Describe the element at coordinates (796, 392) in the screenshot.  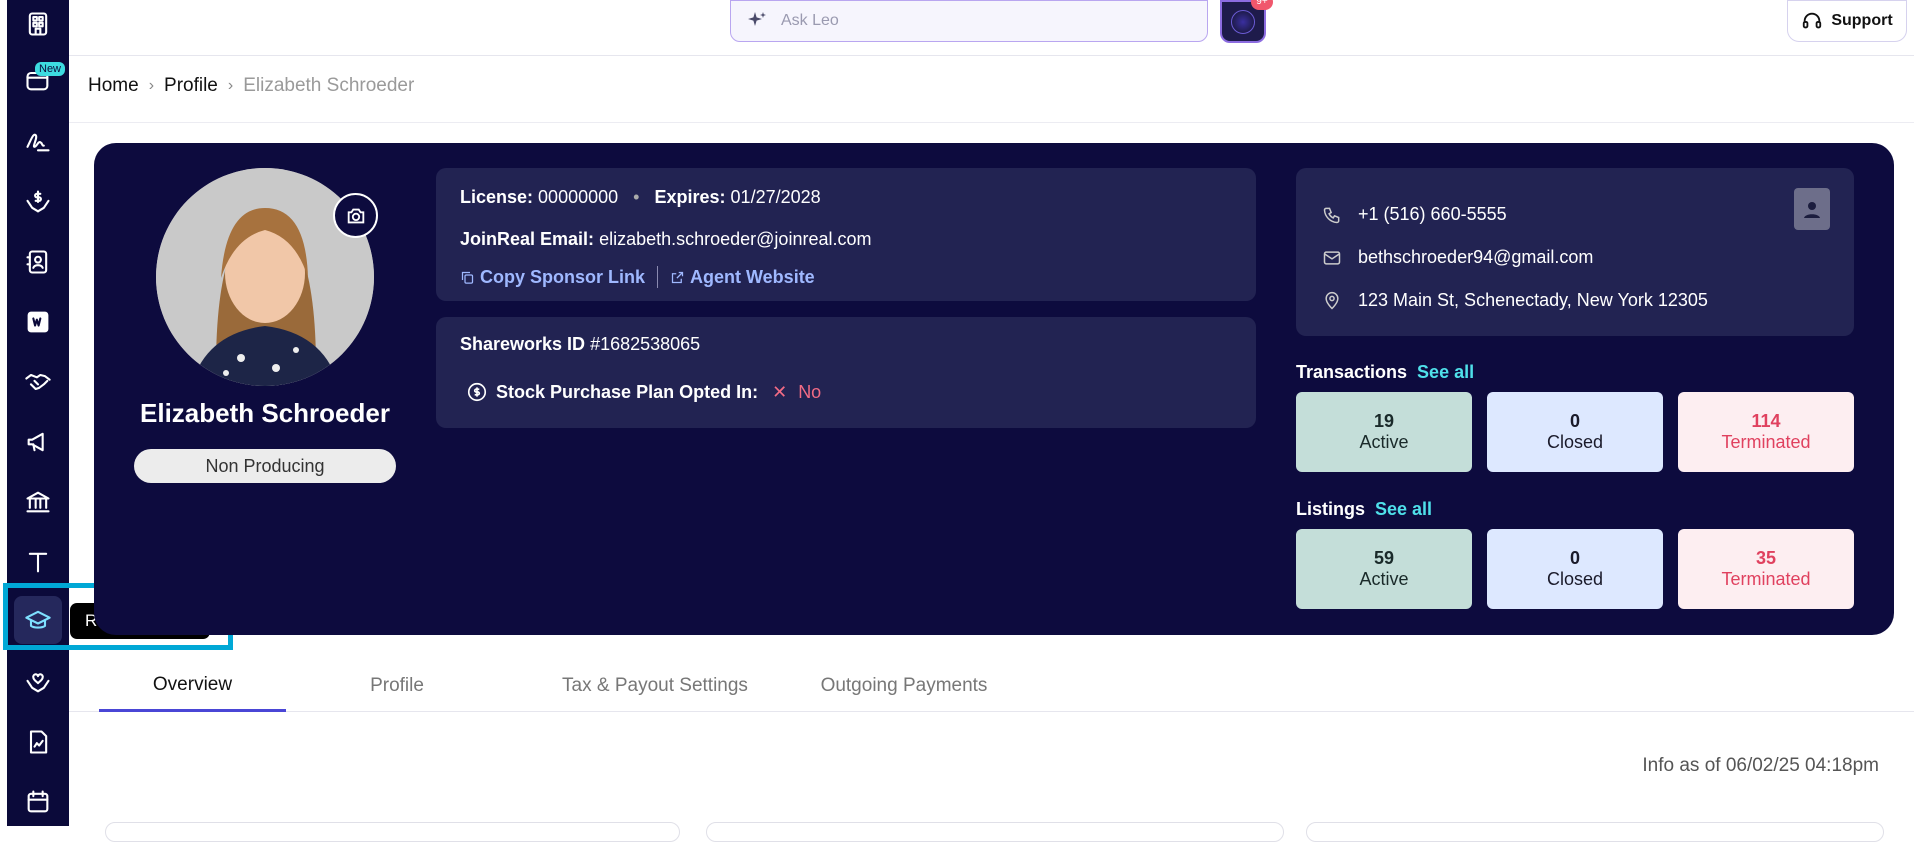
I see `stock-plan-value: ✕ No` at that location.